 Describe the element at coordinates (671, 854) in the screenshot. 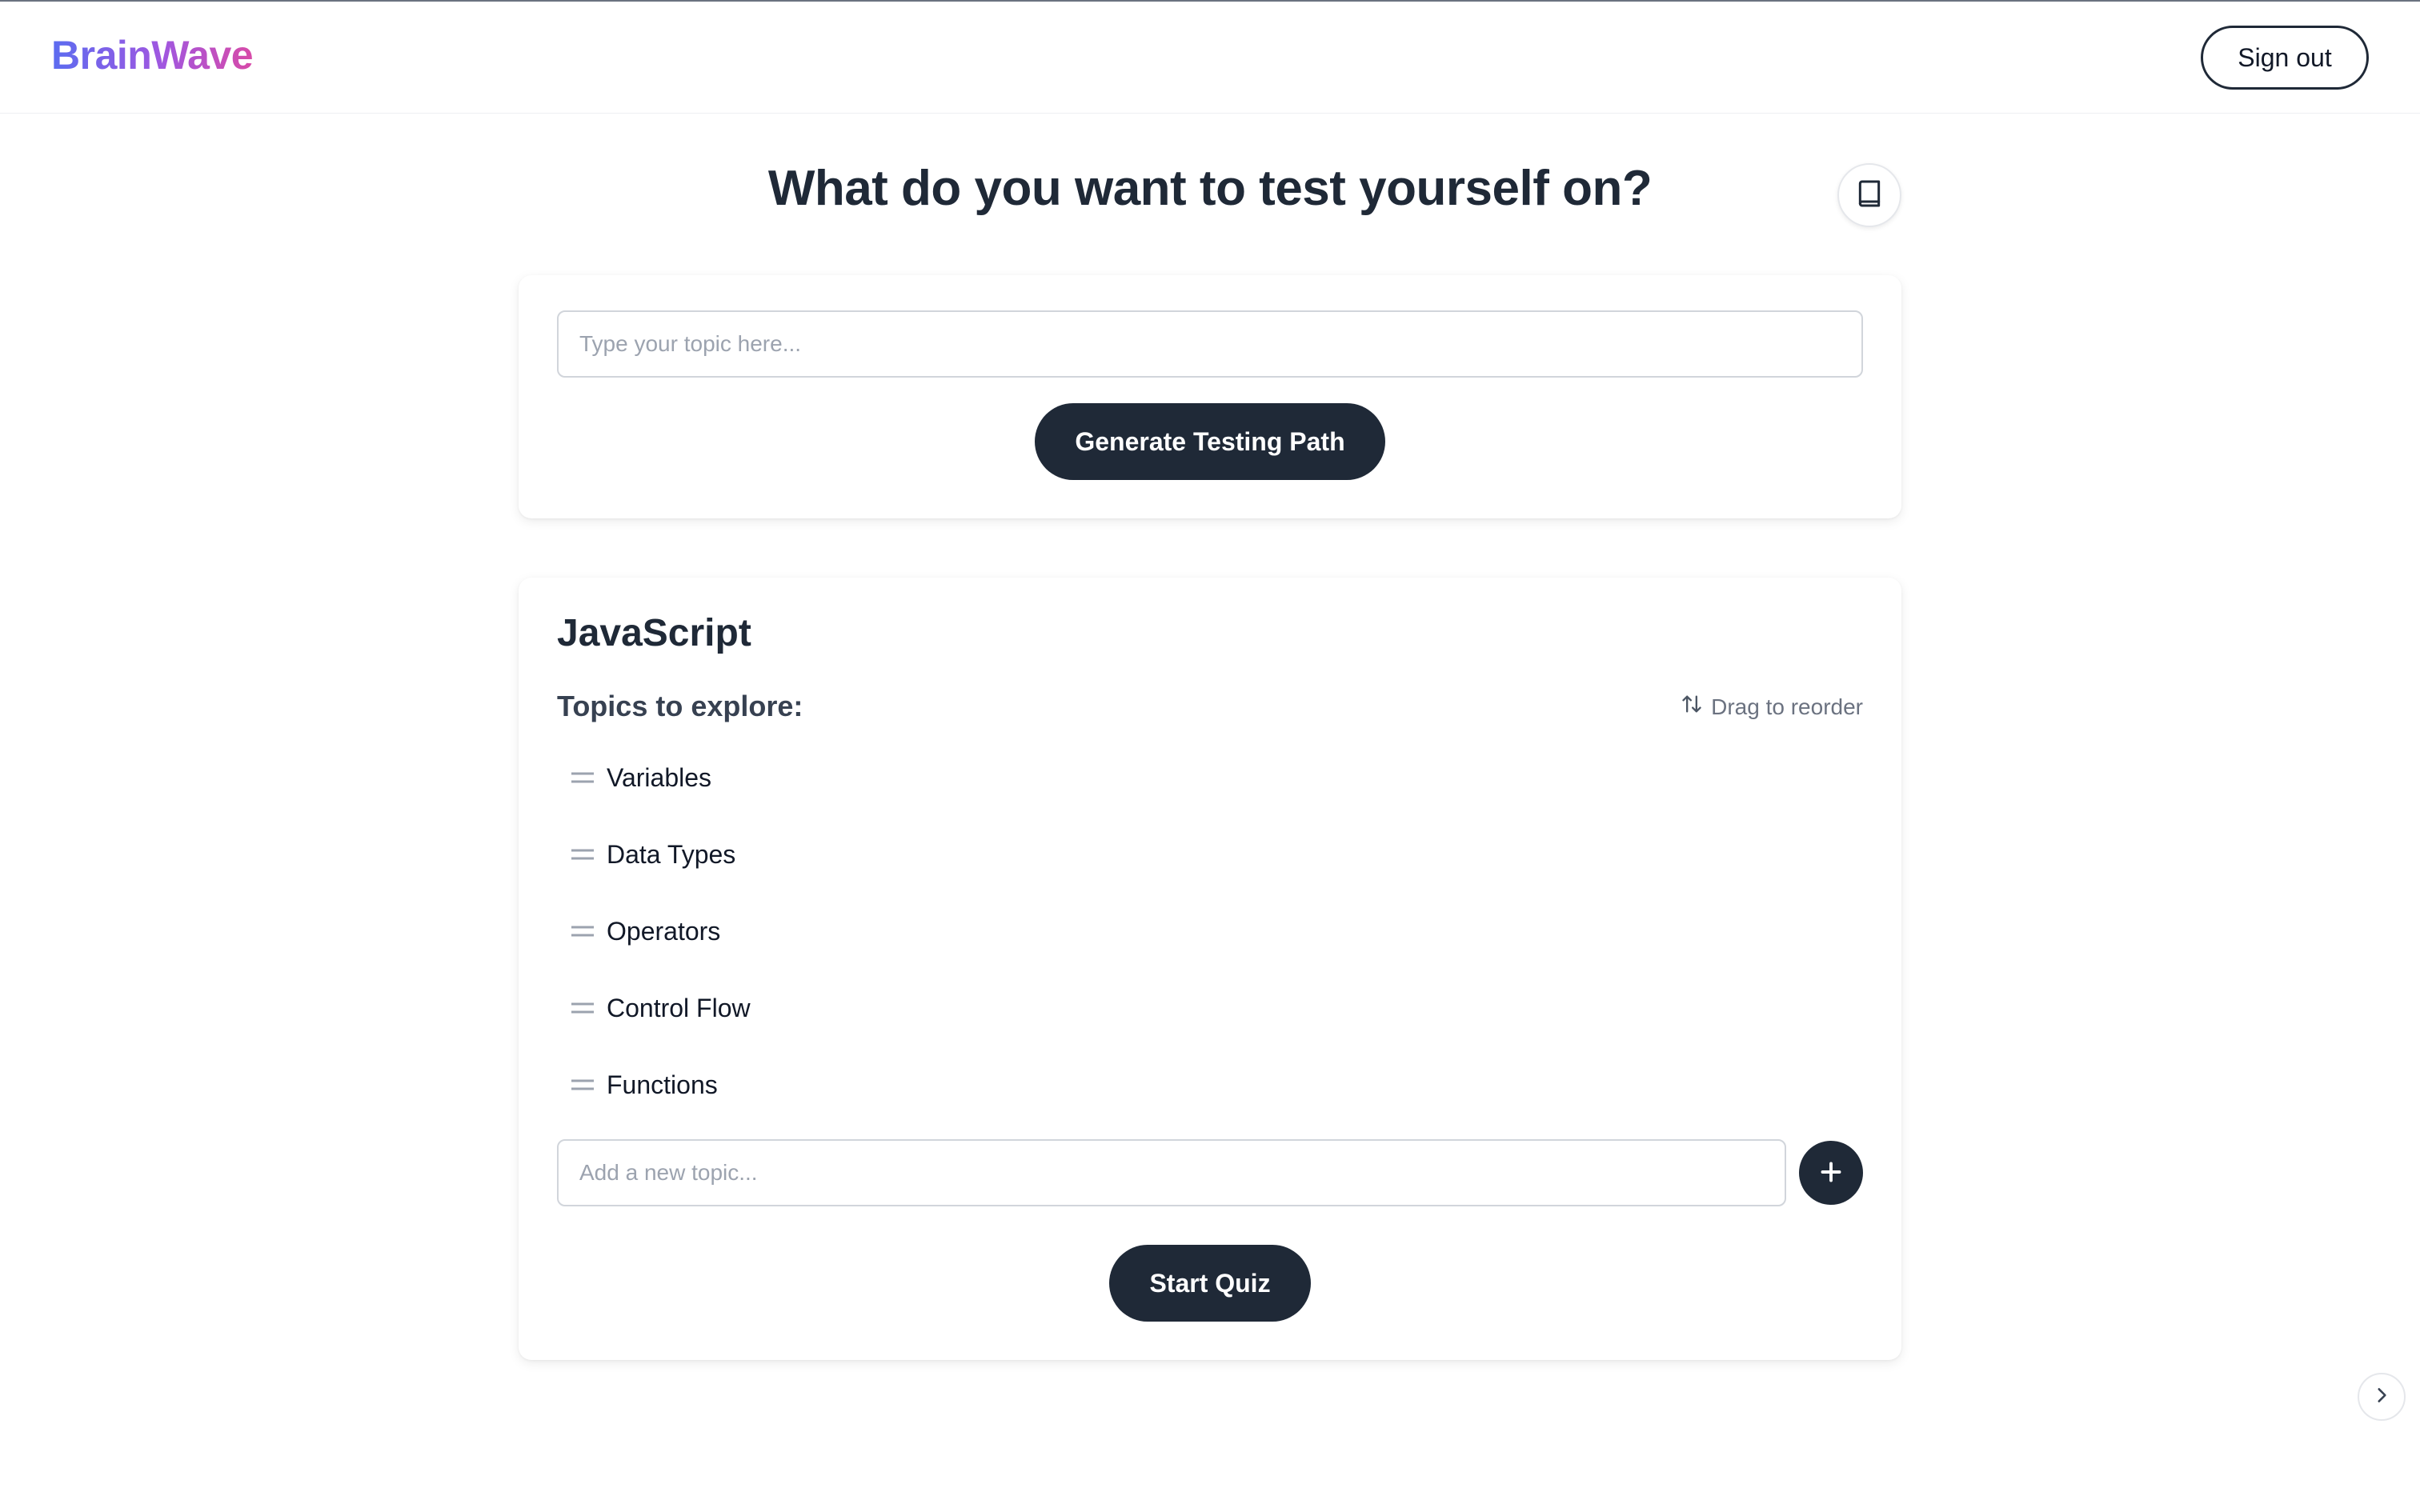

I see `topic-label: Data Types` at that location.